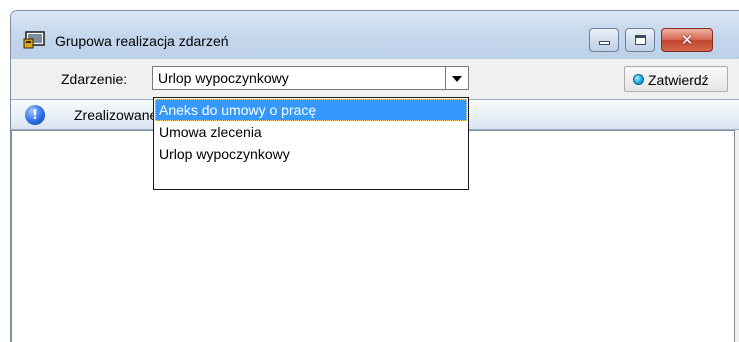  I want to click on event-combobox-value: Urlop wypoczynkowy, so click(223, 78).